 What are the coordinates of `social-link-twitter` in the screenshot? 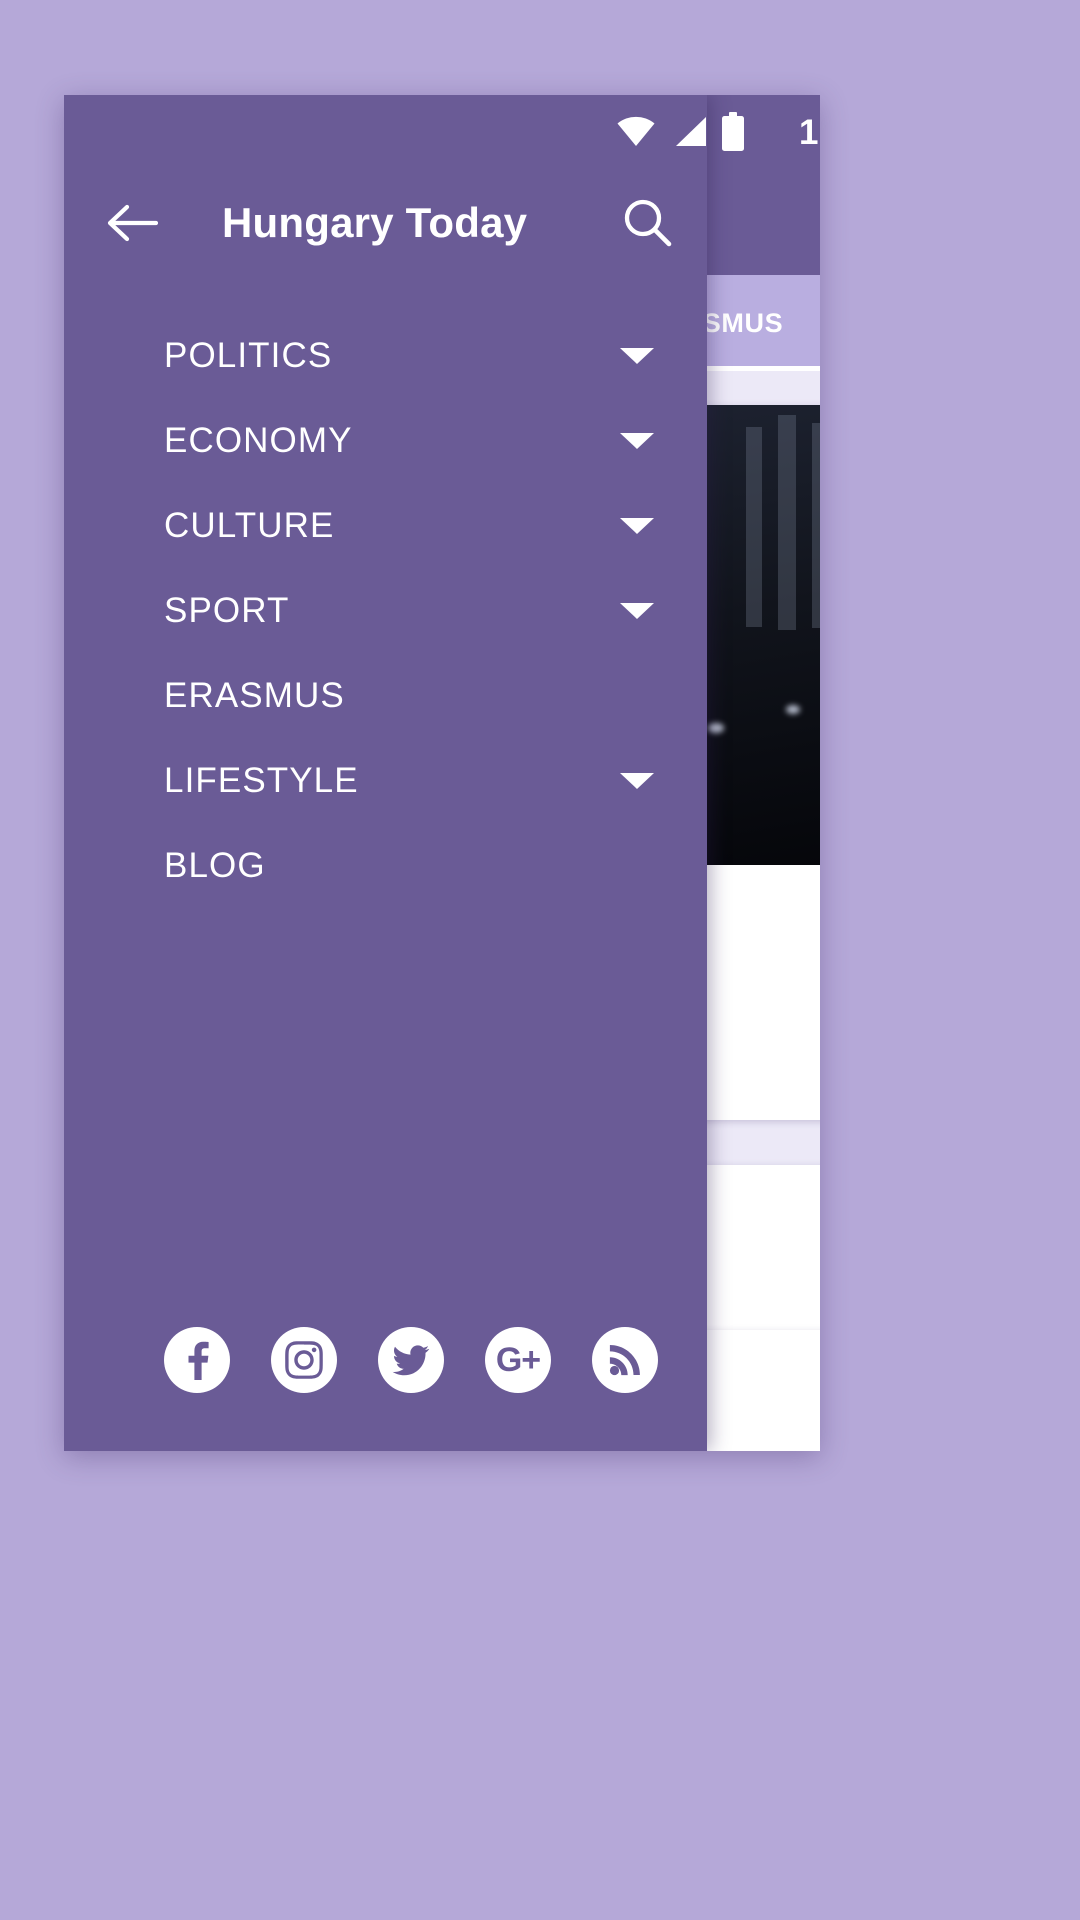 It's located at (411, 1360).